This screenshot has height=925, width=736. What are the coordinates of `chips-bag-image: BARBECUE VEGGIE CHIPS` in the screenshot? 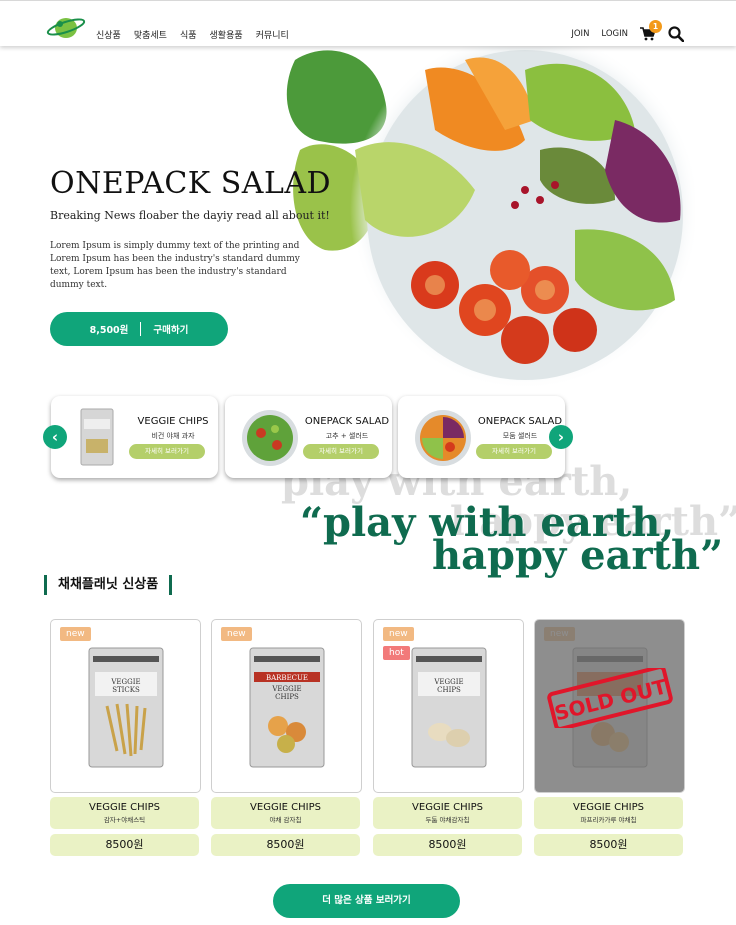 It's located at (287, 707).